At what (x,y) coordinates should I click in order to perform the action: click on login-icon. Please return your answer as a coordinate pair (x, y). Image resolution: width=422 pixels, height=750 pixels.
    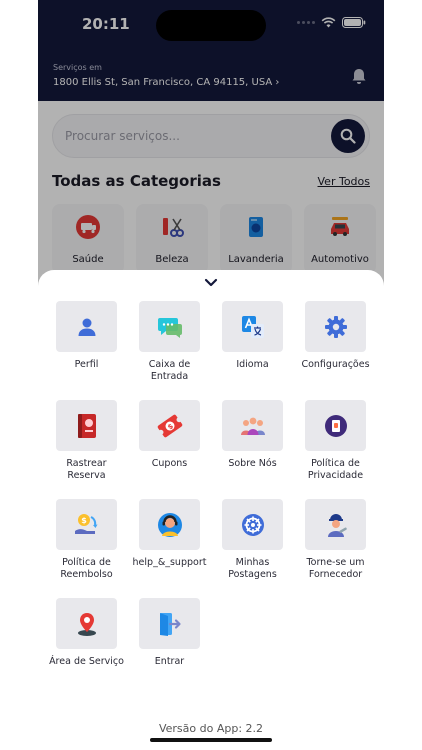
    Looking at the image, I should click on (170, 624).